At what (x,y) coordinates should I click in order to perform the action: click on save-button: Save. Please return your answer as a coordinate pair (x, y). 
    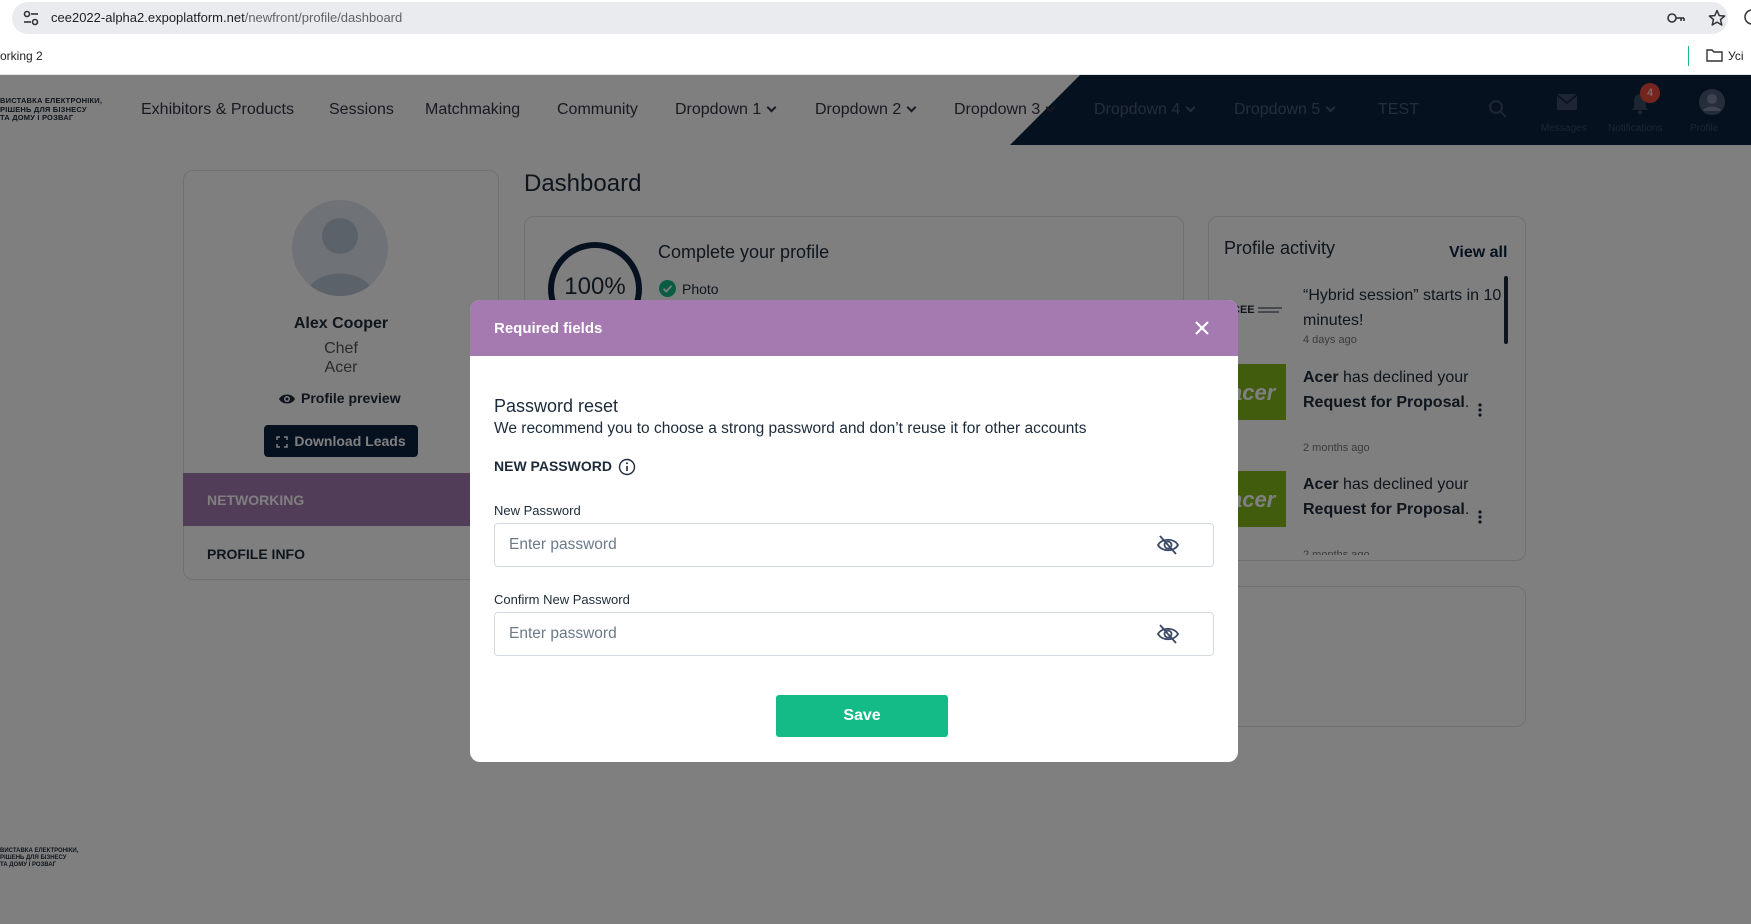
    Looking at the image, I should click on (862, 716).